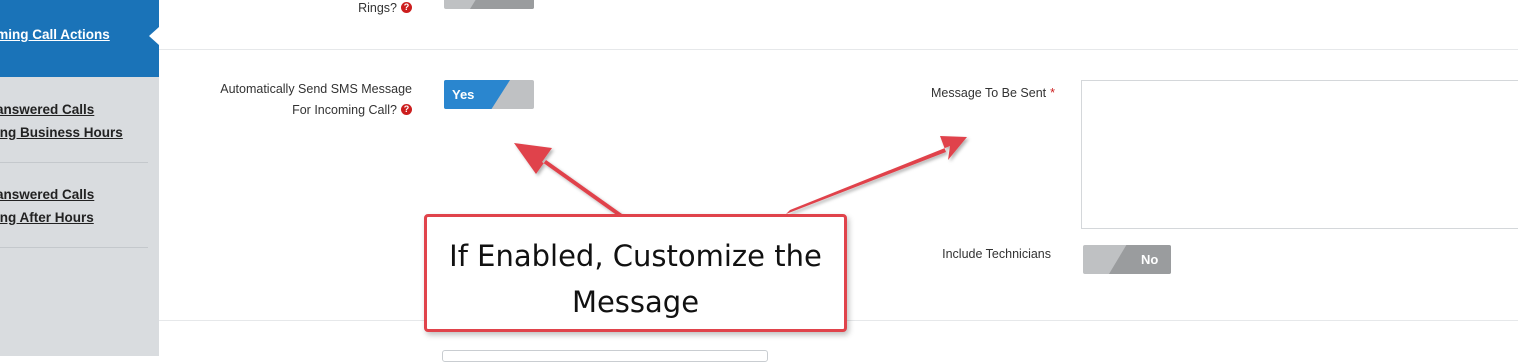  Describe the element at coordinates (635, 256) in the screenshot. I see `annotation-line1: If Enabled, Customize the` at that location.